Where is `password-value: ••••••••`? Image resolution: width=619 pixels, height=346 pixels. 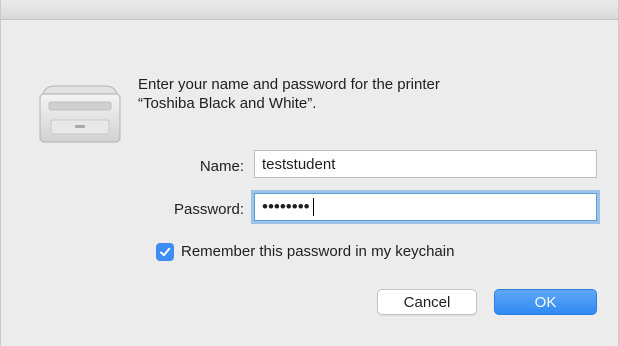 password-value: •••••••• is located at coordinates (286, 206).